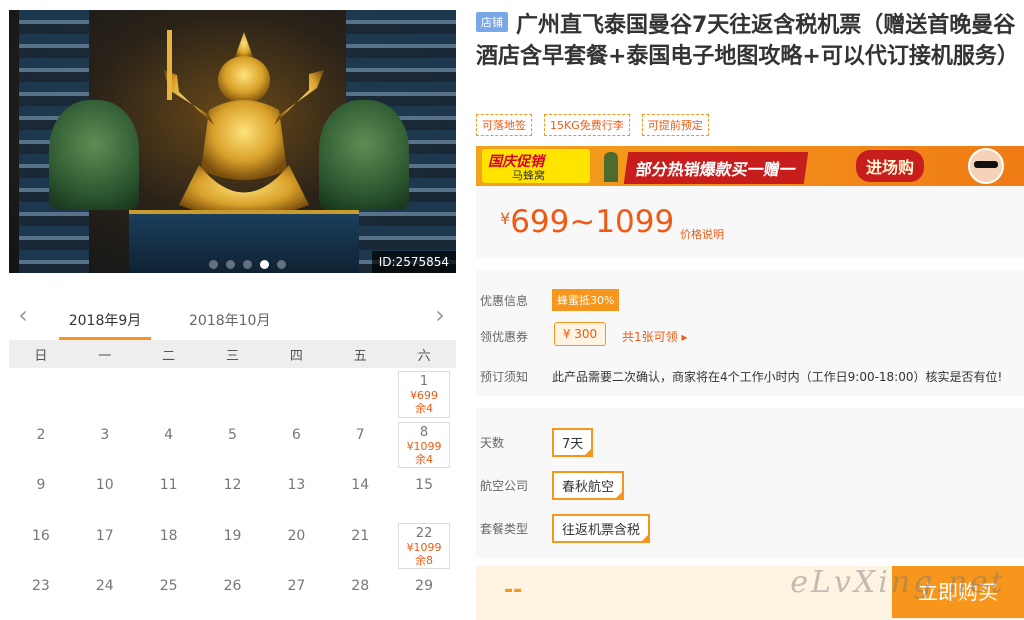 The height and width of the screenshot is (620, 1024). What do you see at coordinates (424, 394) in the screenshot?
I see `calendar-day-available: 1 ¥699 余4` at bounding box center [424, 394].